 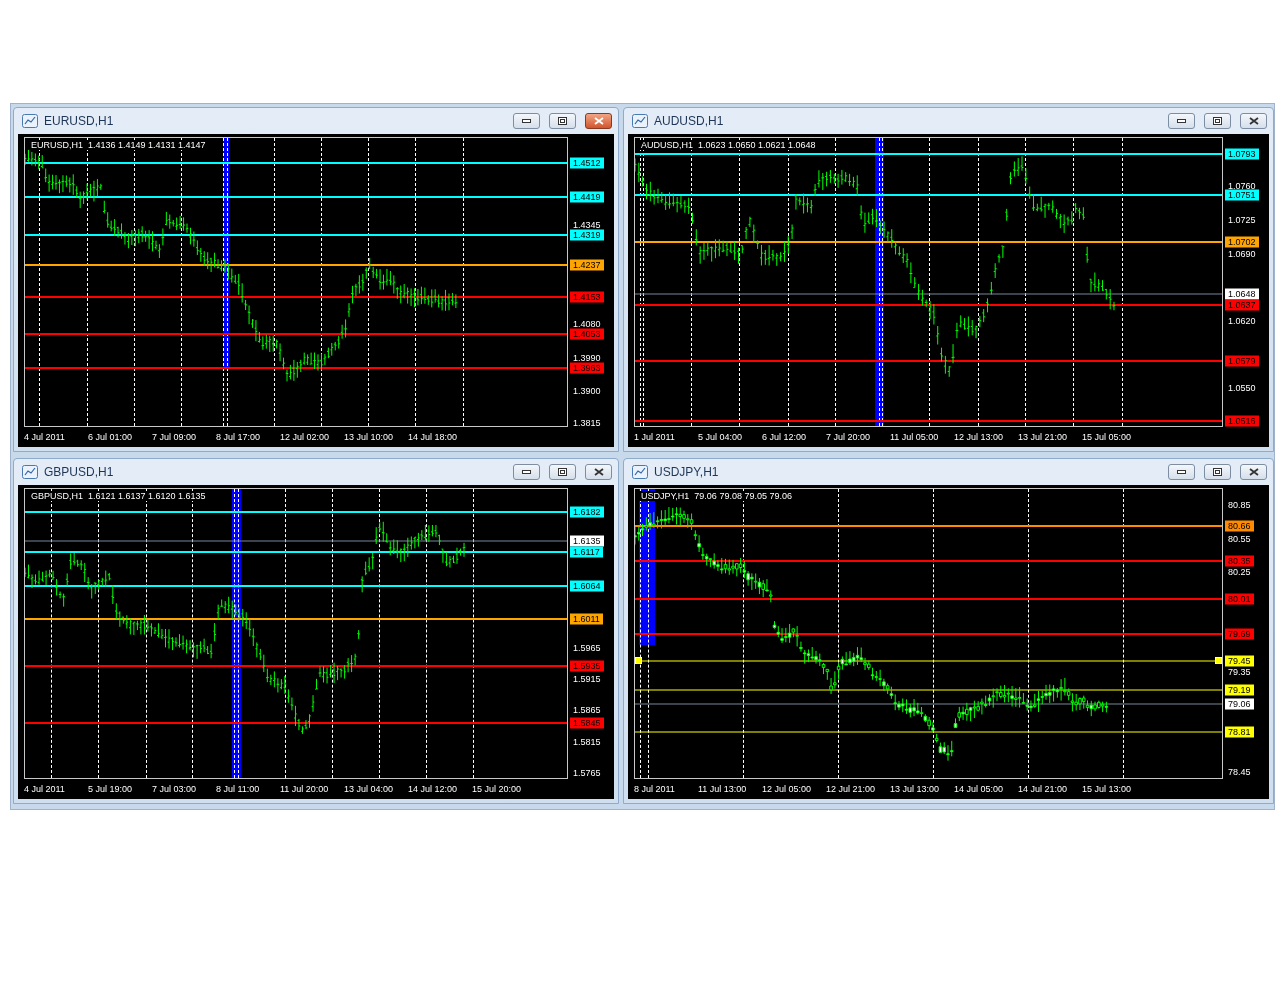 What do you see at coordinates (1242, 294) in the screenshot?
I see `price-tag: 1.0648` at bounding box center [1242, 294].